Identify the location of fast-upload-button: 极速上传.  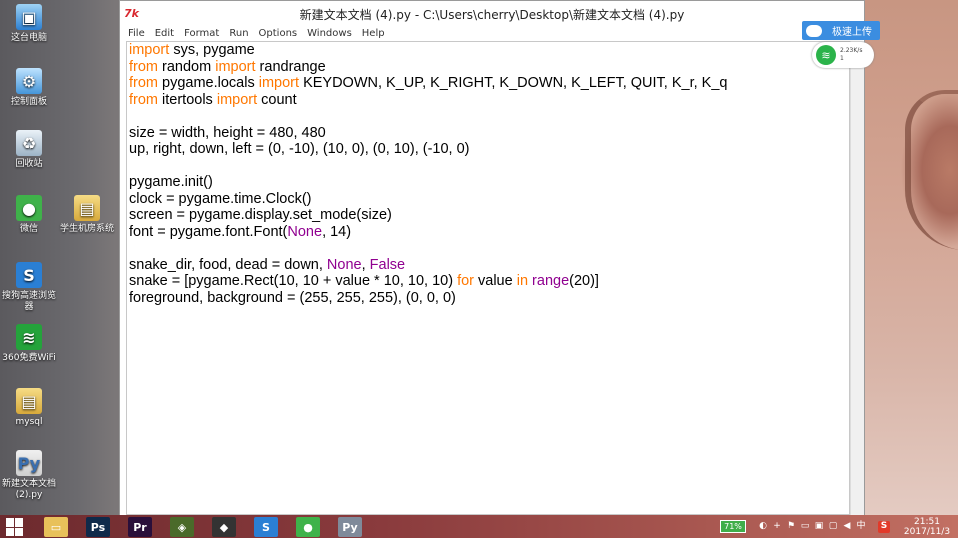
(841, 30).